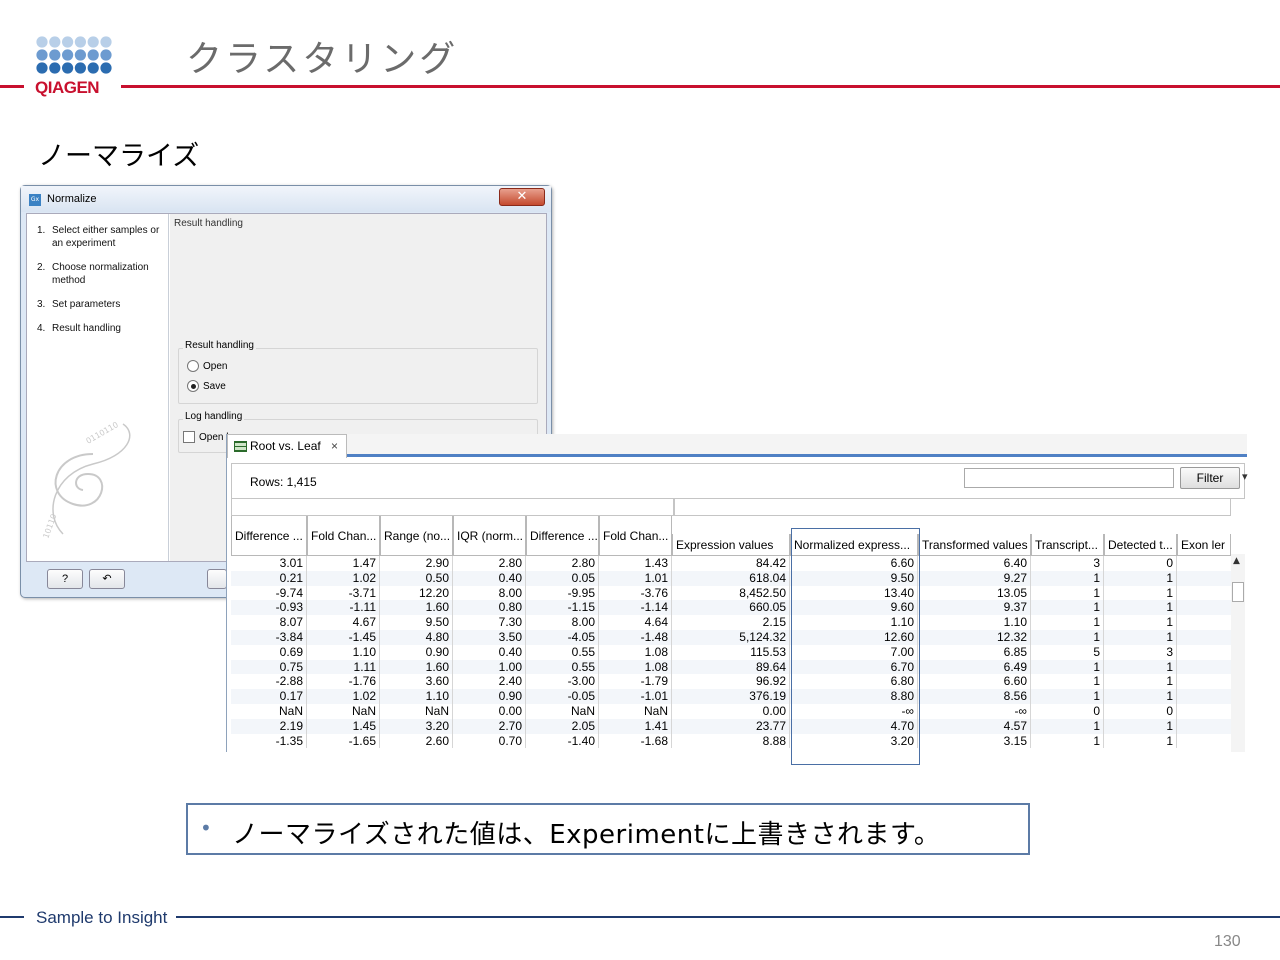  What do you see at coordinates (854, 652) in the screenshot?
I see `table-cell: 7.00` at bounding box center [854, 652].